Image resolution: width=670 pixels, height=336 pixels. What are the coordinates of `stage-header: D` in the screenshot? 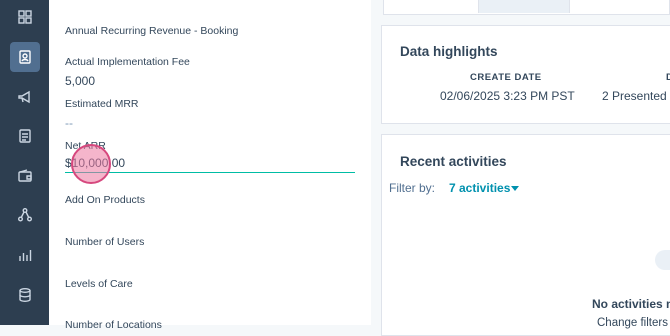 It's located at (668, 77).